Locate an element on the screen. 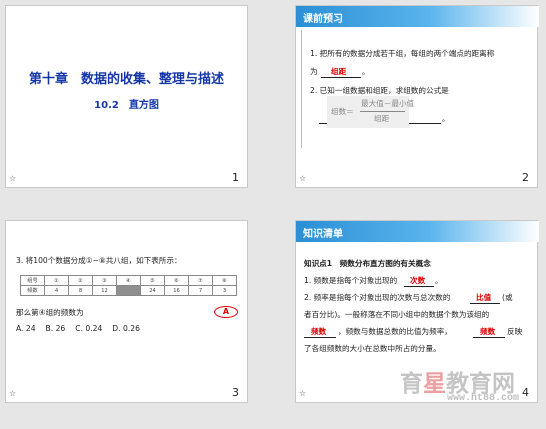 The height and width of the screenshot is (429, 546). table-cell: 8 is located at coordinates (80, 290).